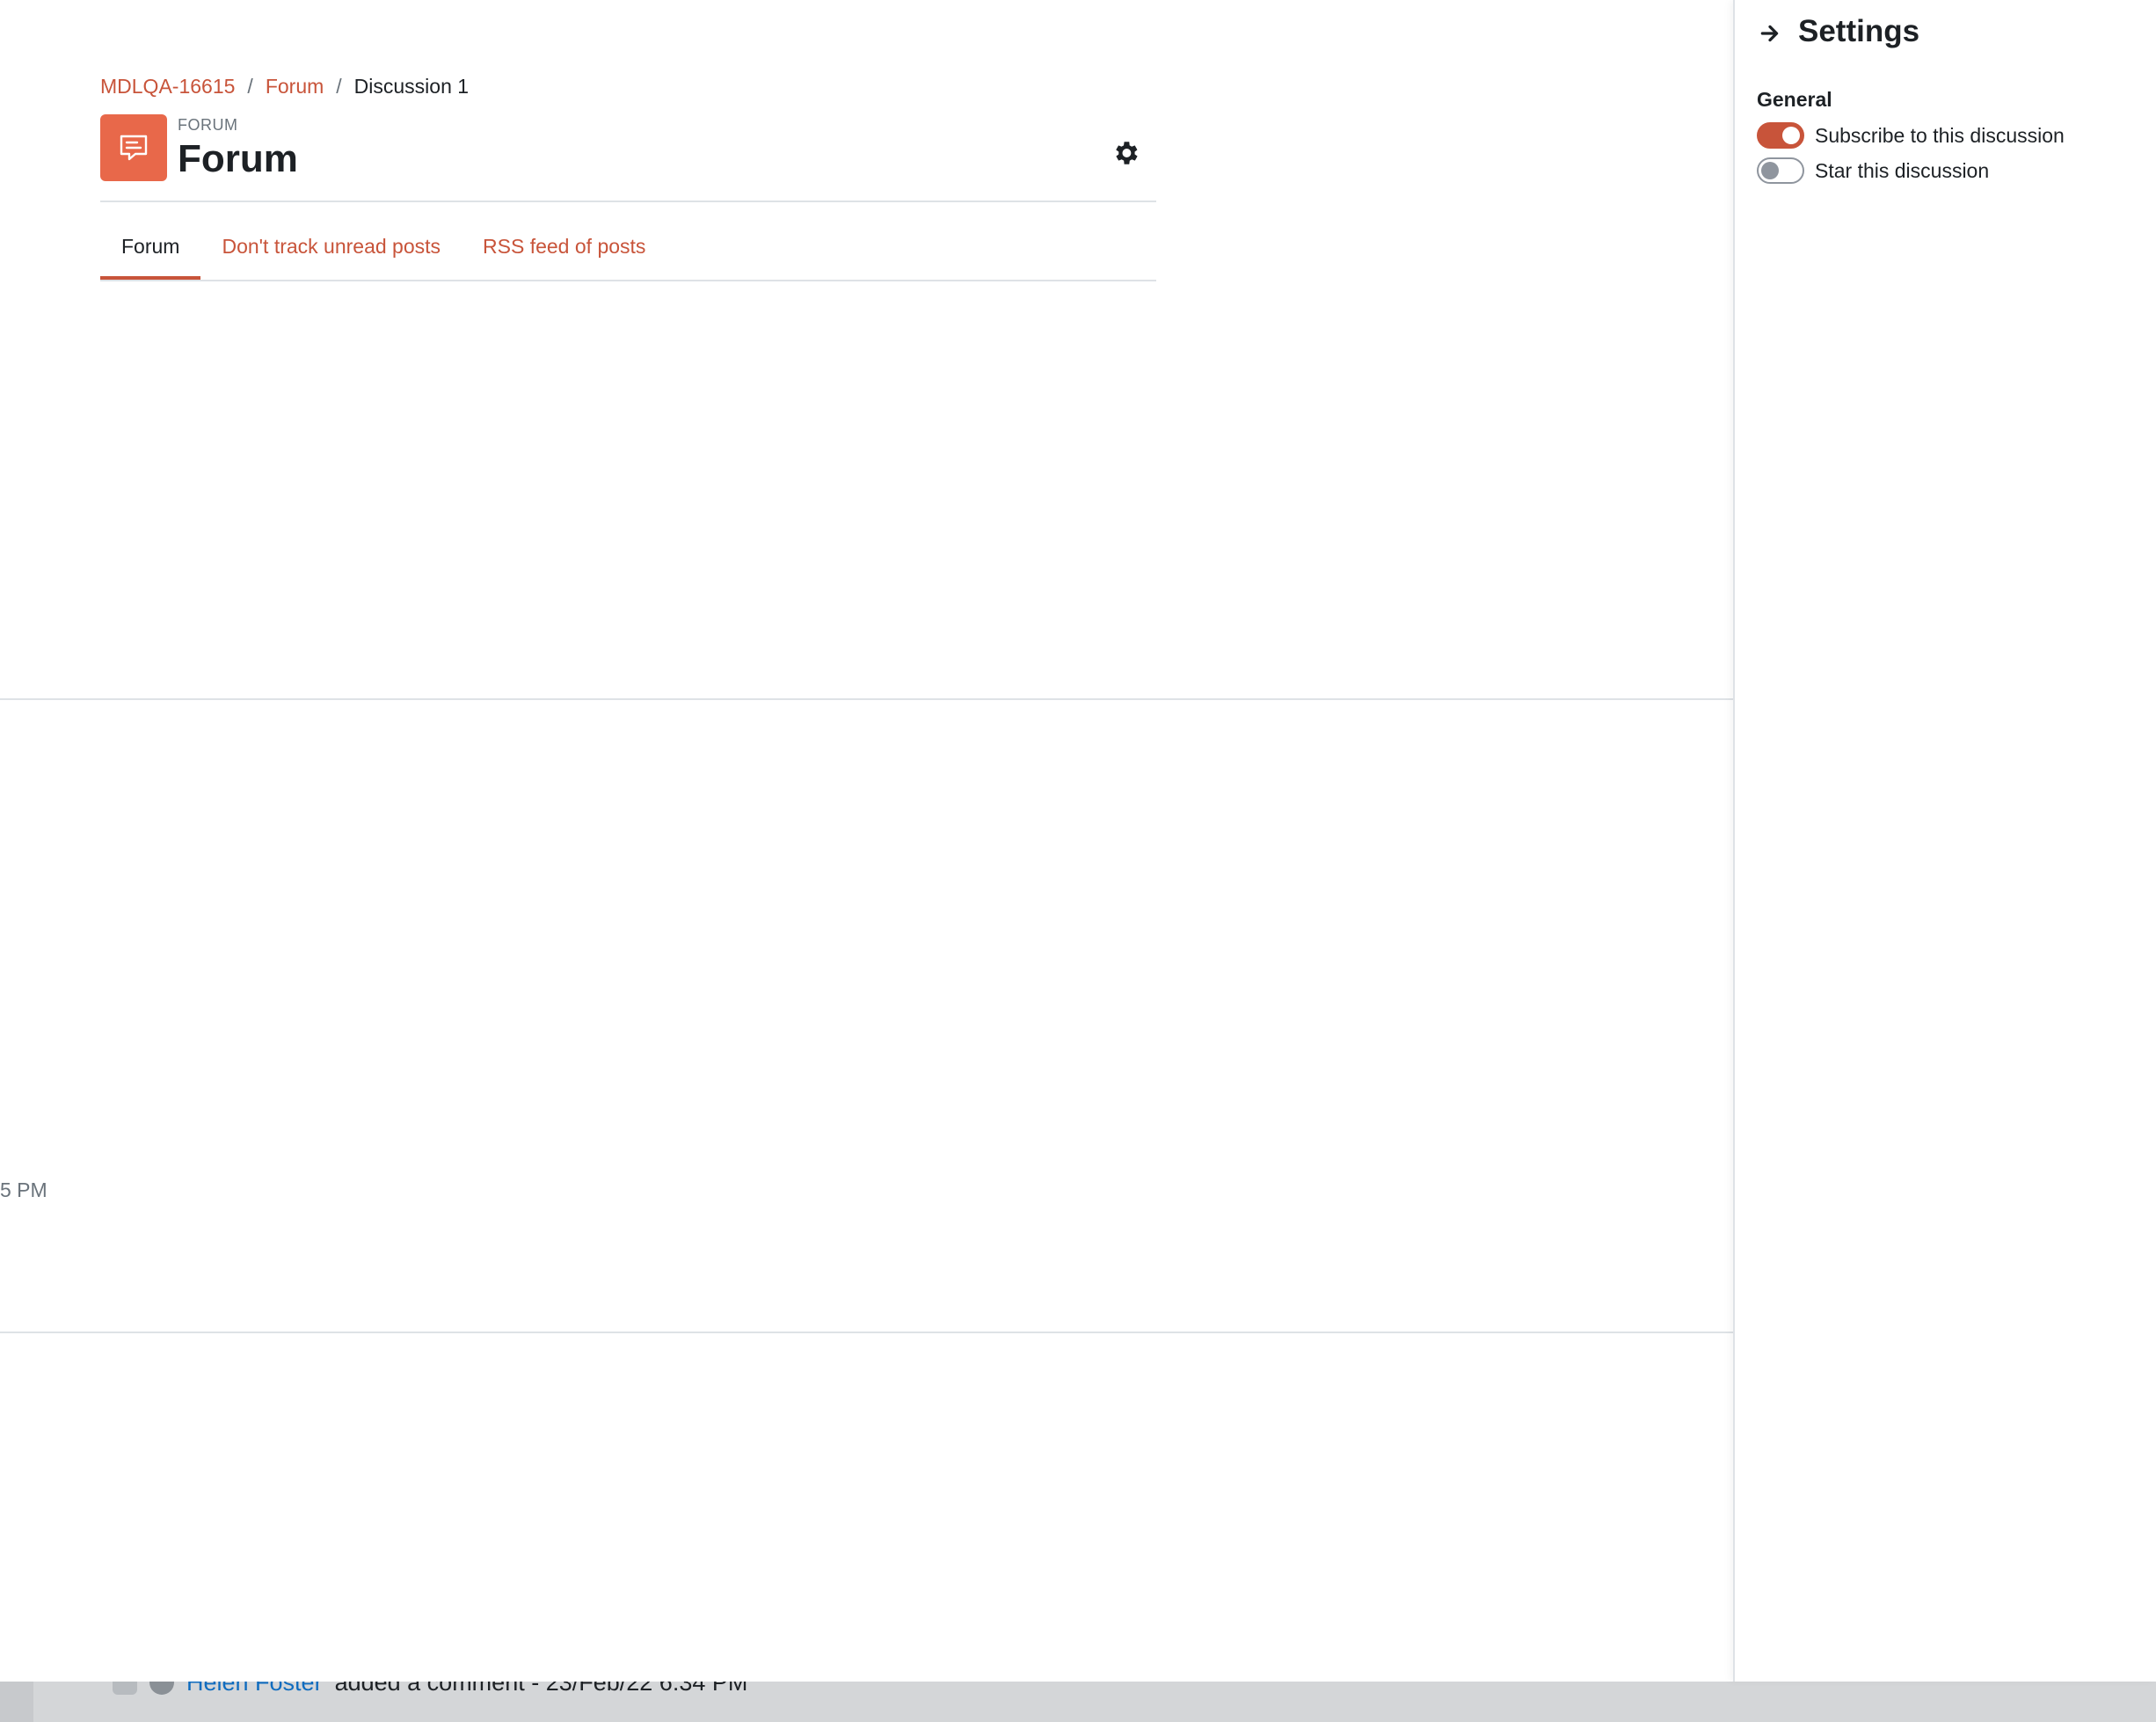 This screenshot has height=1722, width=2156. I want to click on section-heading-general: General, so click(1794, 99).